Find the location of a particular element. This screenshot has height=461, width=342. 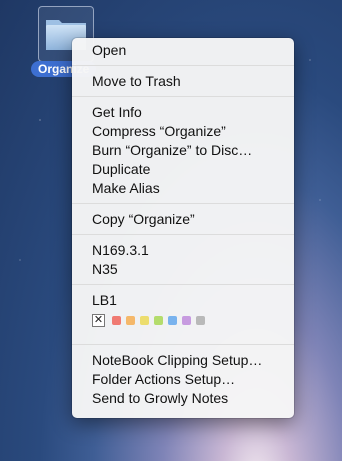

label-swatch-purple is located at coordinates (186, 320).